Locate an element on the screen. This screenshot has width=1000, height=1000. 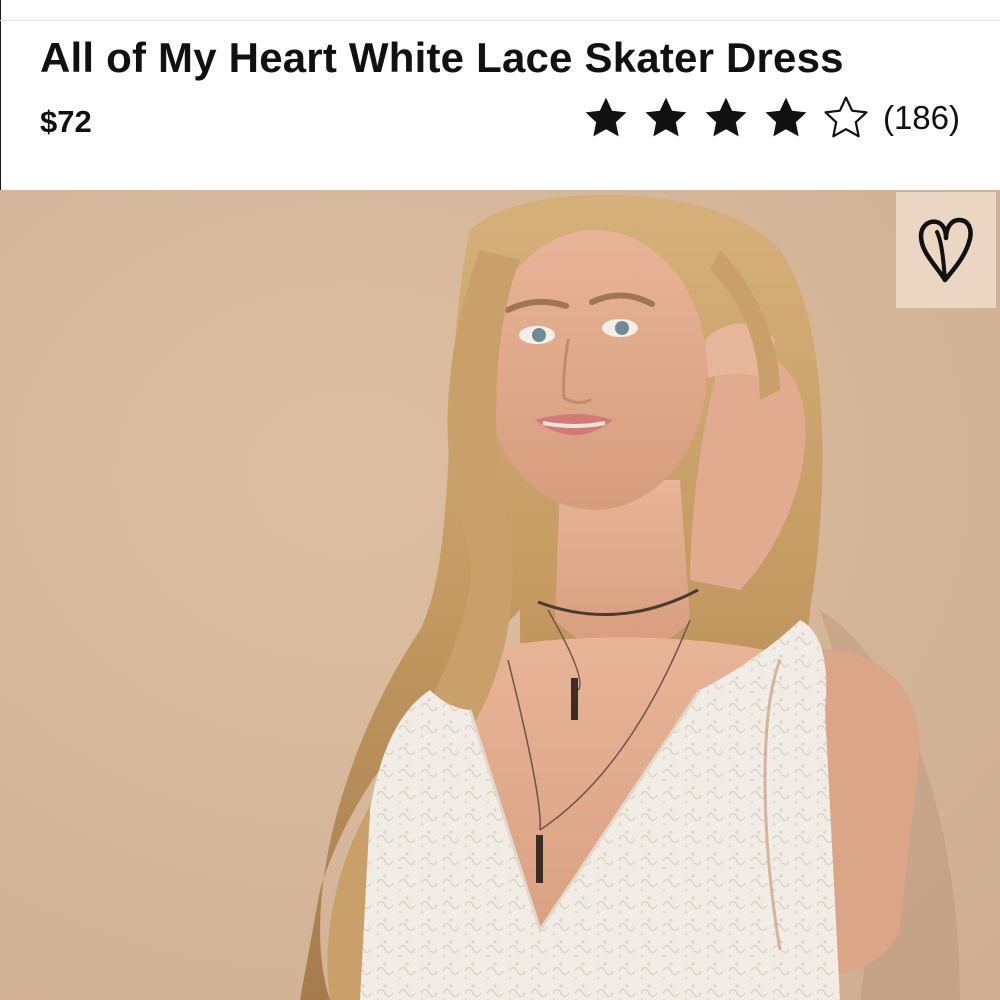
star-outline-icon is located at coordinates (846, 117).